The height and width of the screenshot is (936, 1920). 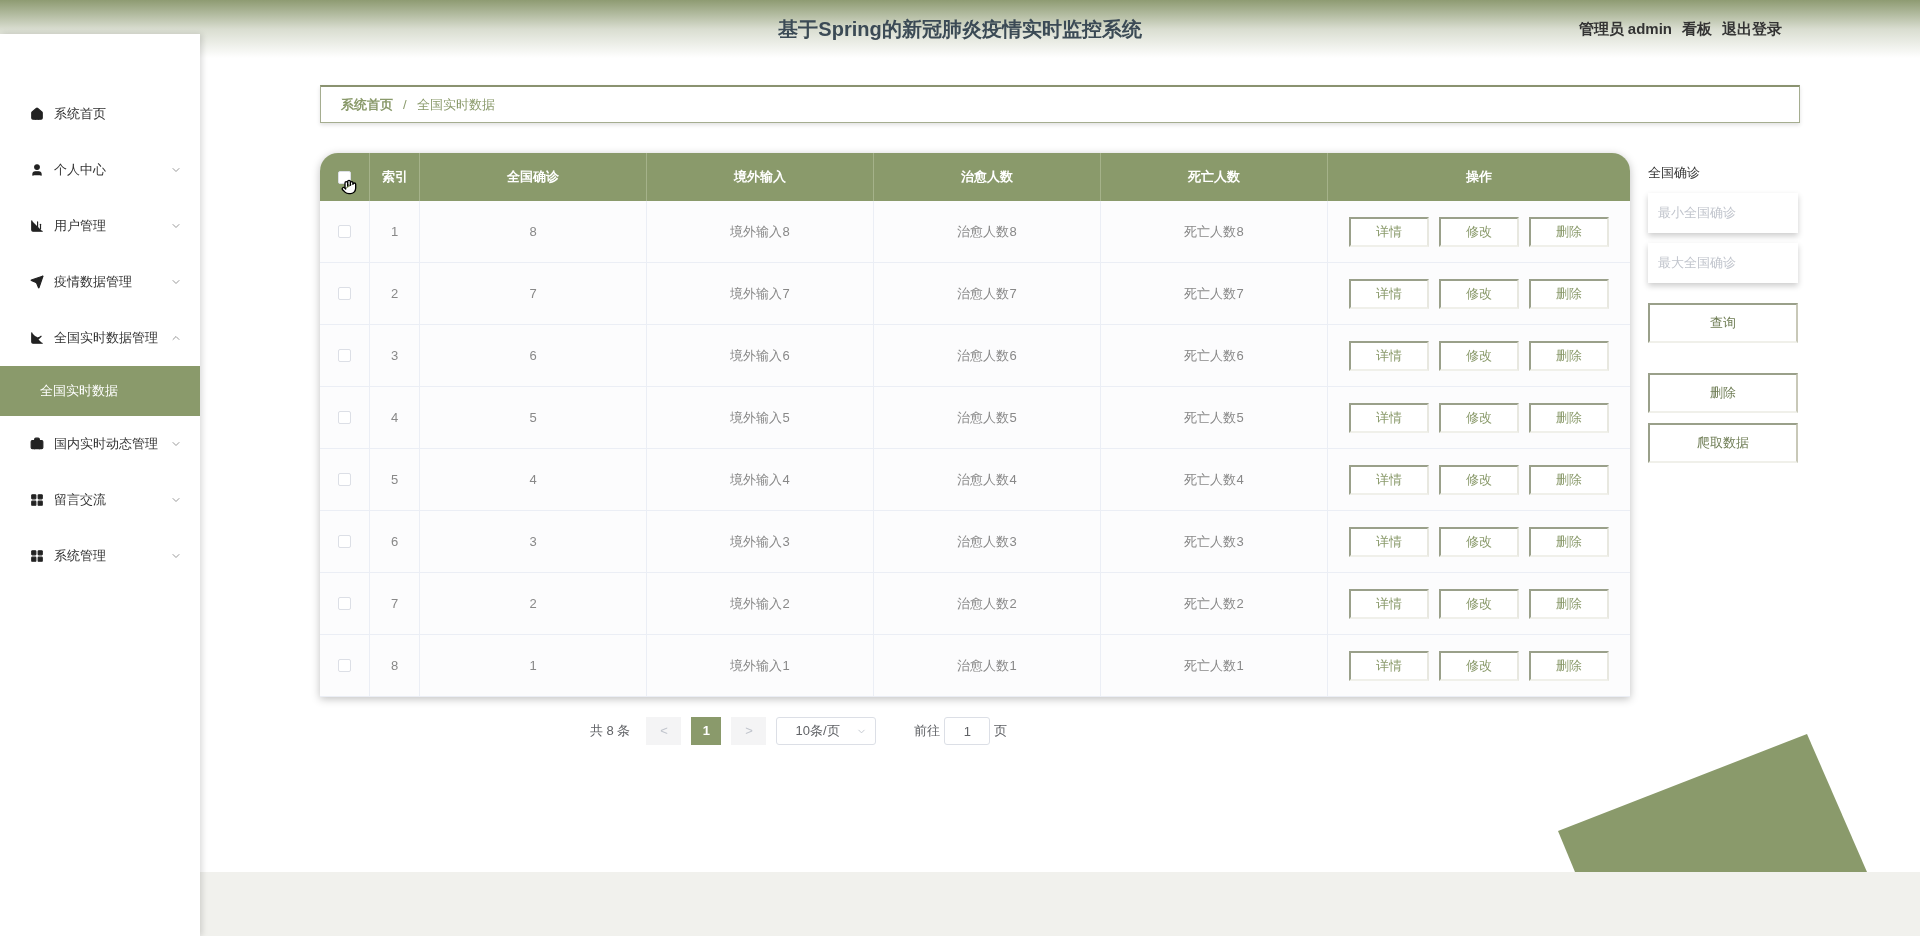 I want to click on table-cell-text: 境外输入3, so click(x=760, y=541).